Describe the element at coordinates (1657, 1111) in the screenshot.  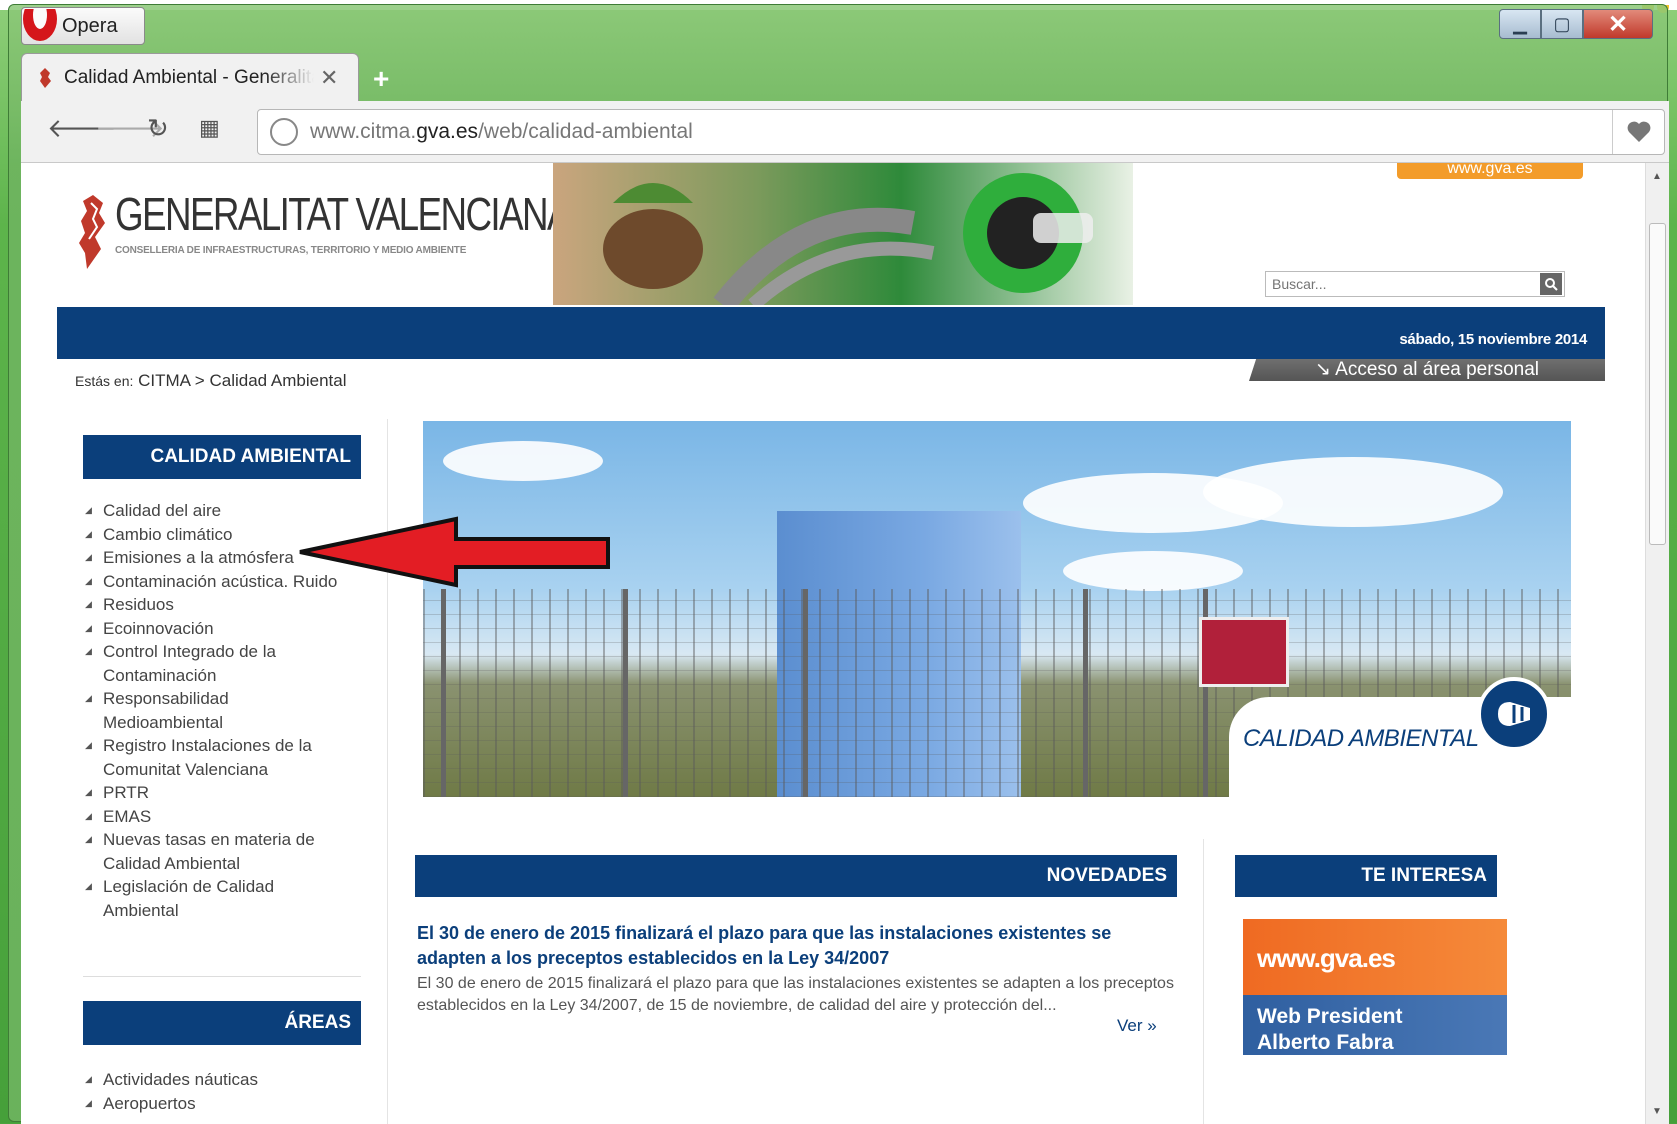
I see `scroll-down-arrow-icon: ▼` at that location.